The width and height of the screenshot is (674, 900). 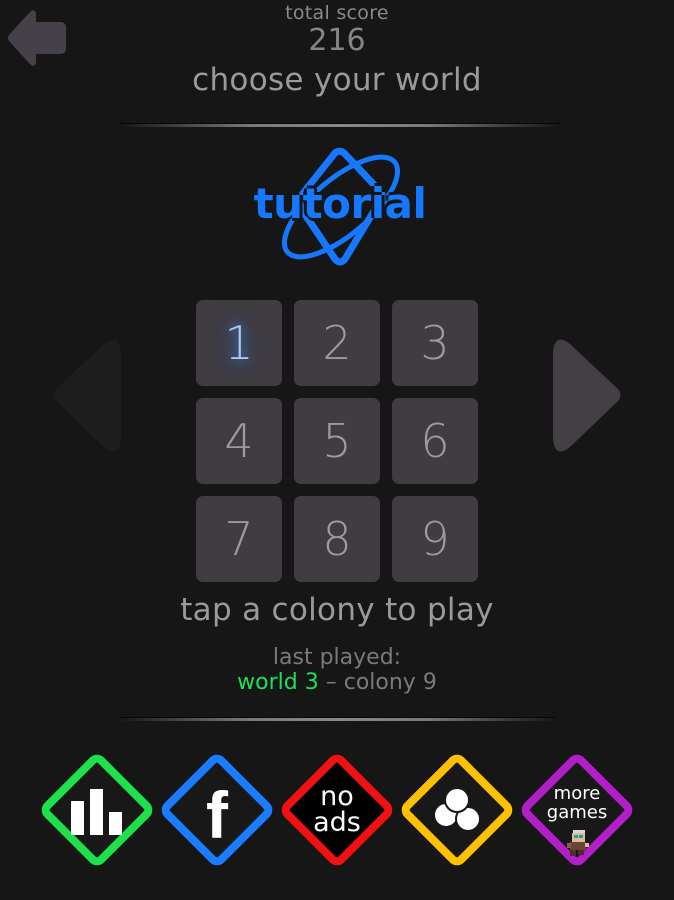 I want to click on colony-tile-5: 5, so click(x=337, y=441).